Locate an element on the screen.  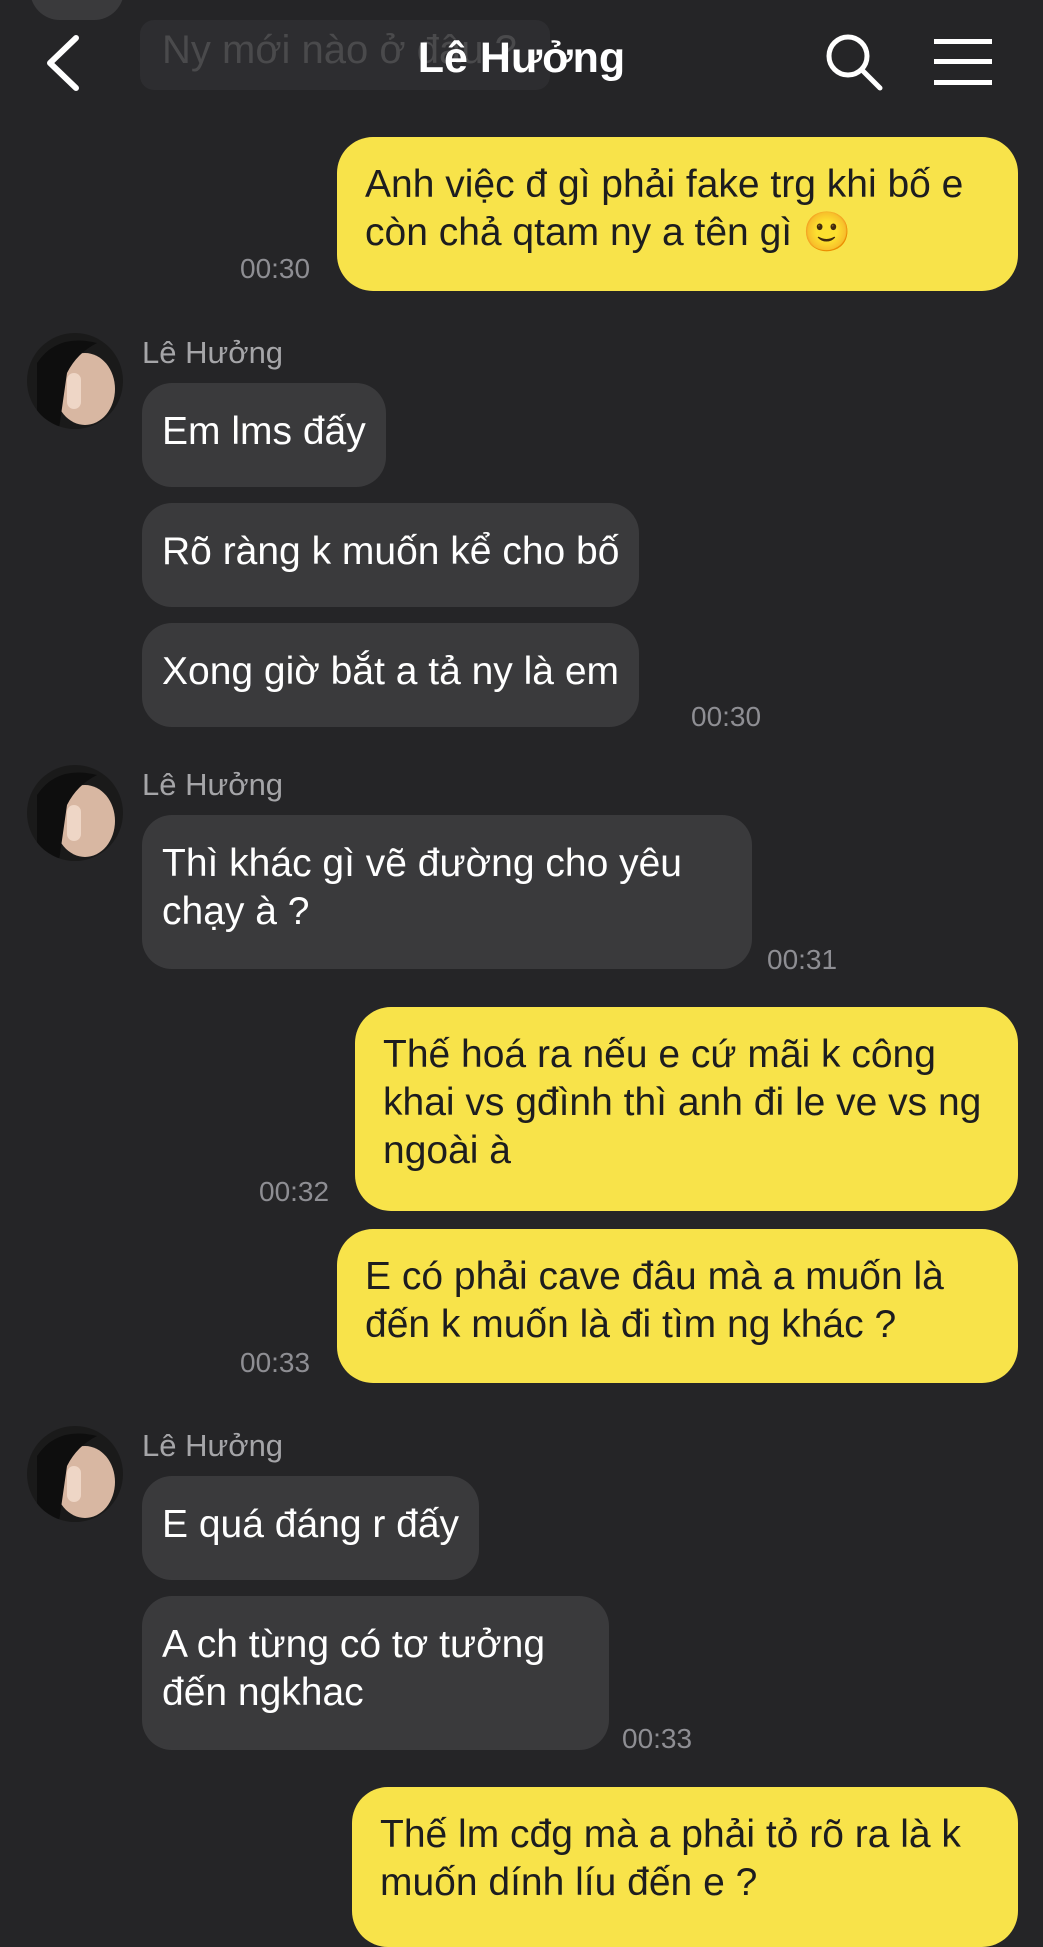
message-time: 00:32 is located at coordinates (294, 1191).